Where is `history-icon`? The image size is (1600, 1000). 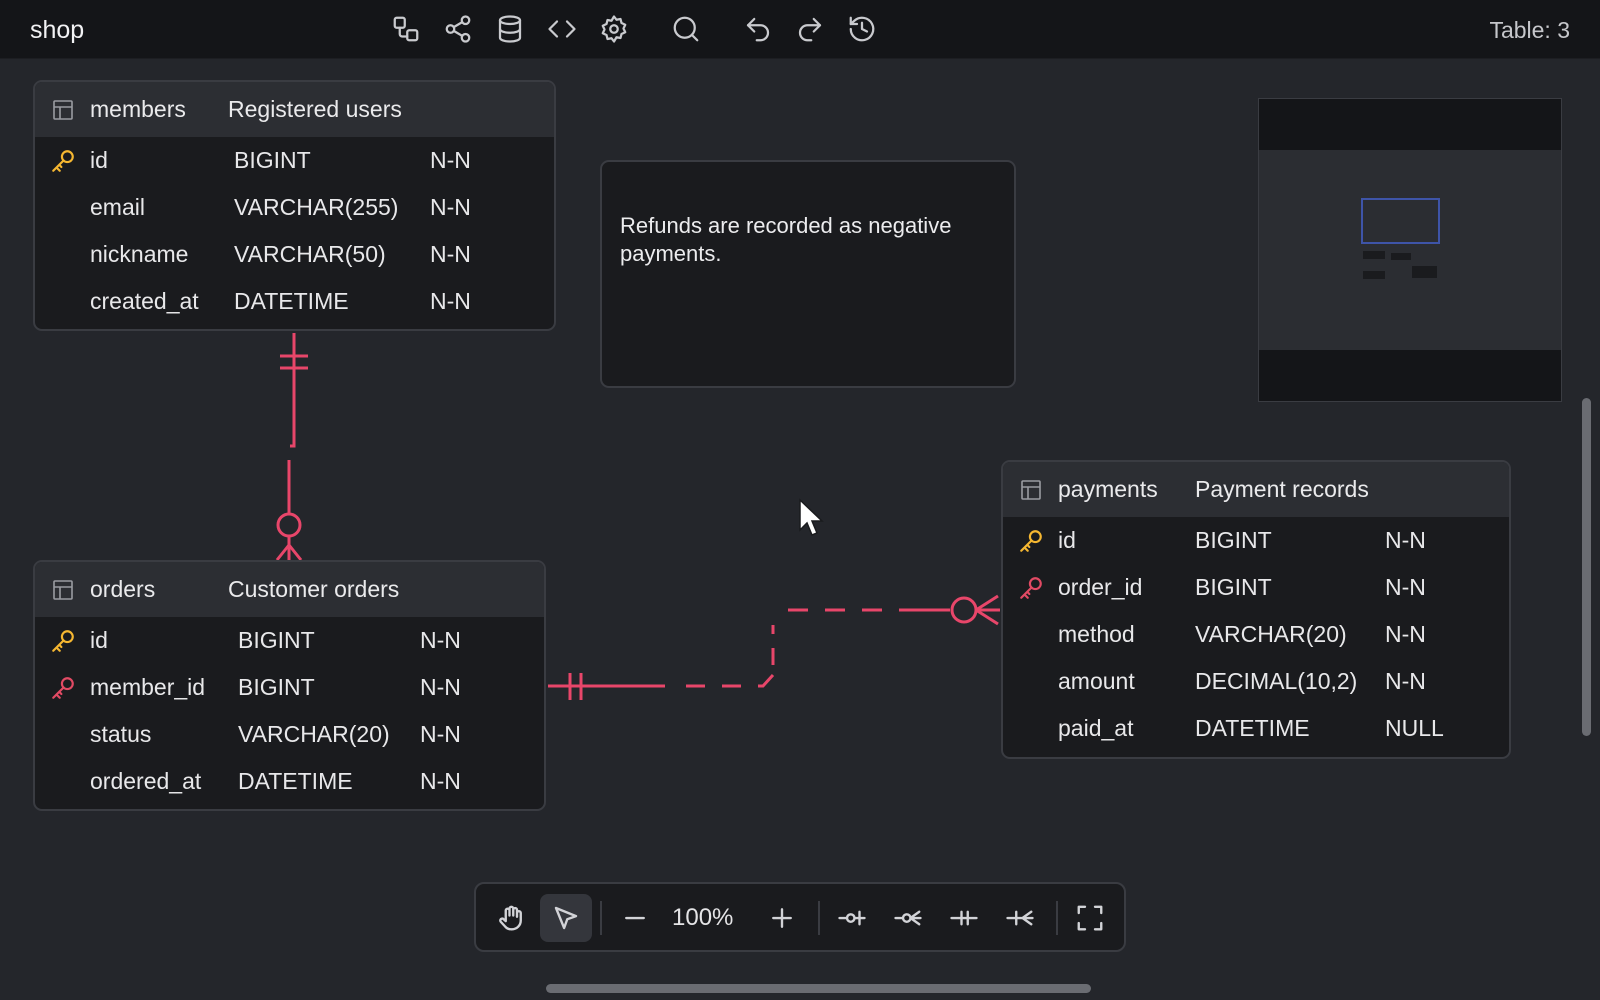
history-icon is located at coordinates (862, 29).